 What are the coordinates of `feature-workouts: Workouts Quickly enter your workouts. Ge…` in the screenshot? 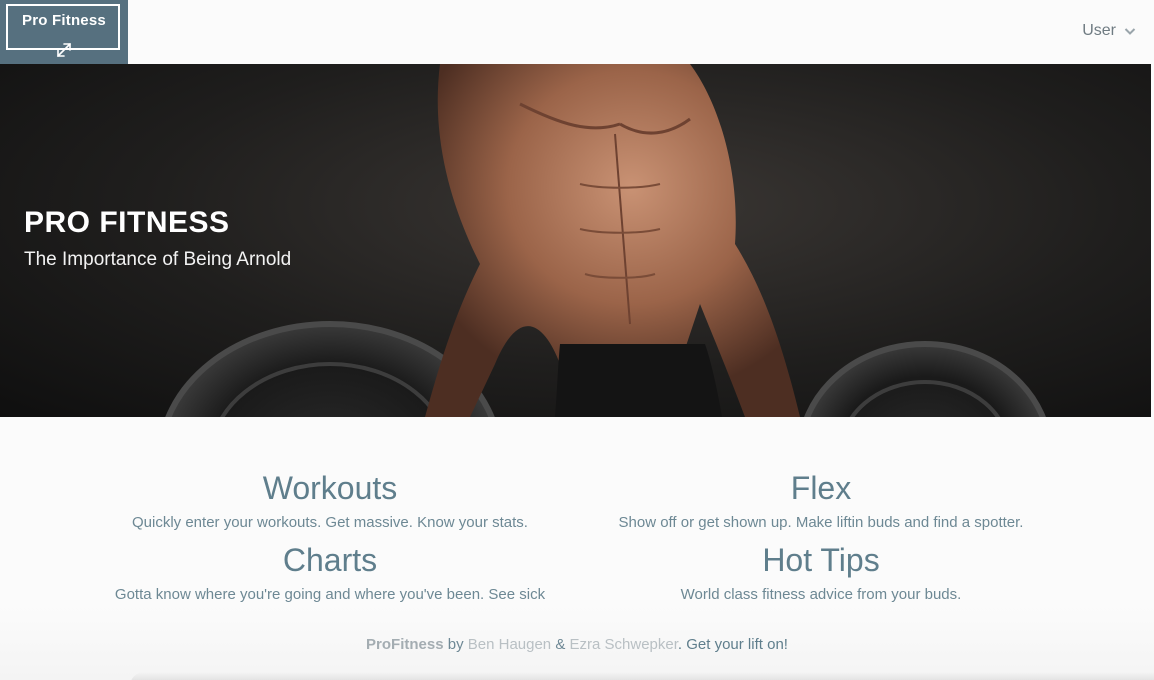 It's located at (330, 501).